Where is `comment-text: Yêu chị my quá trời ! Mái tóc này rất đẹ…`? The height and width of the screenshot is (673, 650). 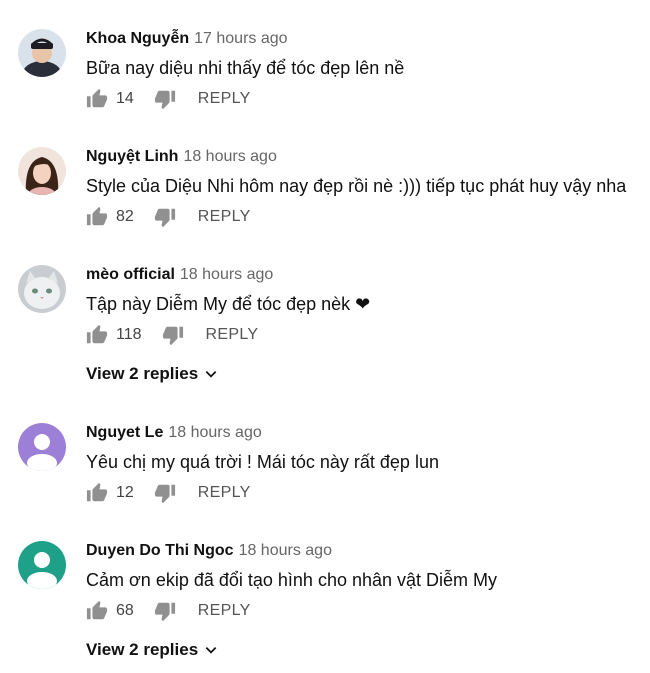 comment-text: Yêu chị my quá trời ! Mái tóc này rất đẹ… is located at coordinates (262, 462).